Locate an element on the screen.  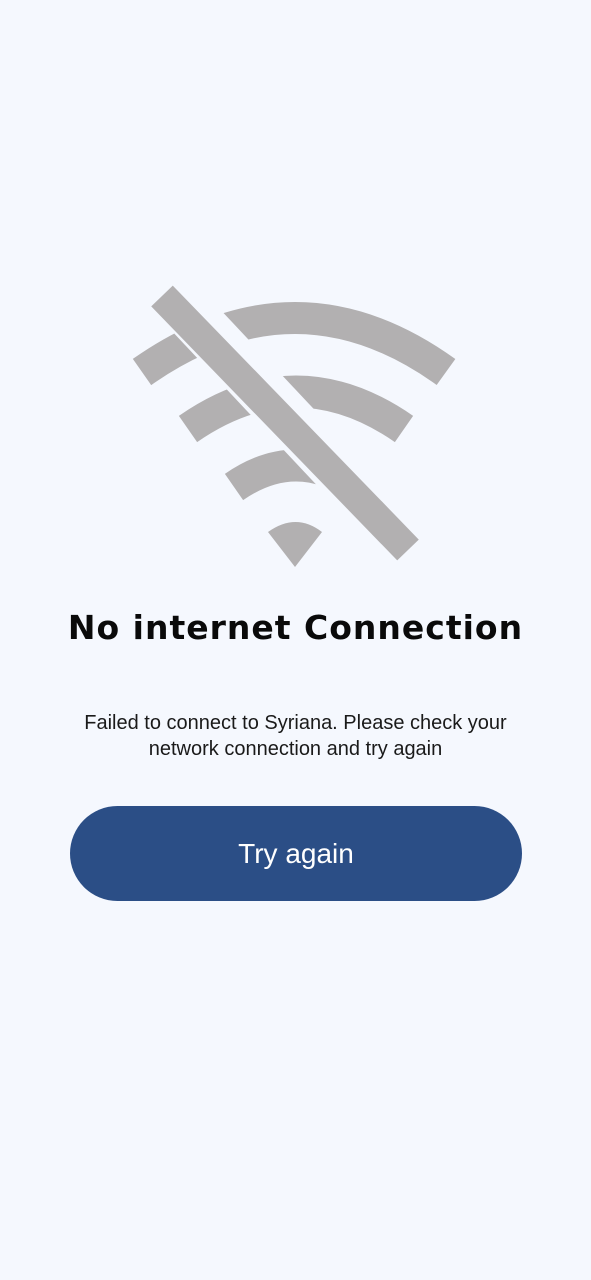
try-again-button: Try again is located at coordinates (296, 853).